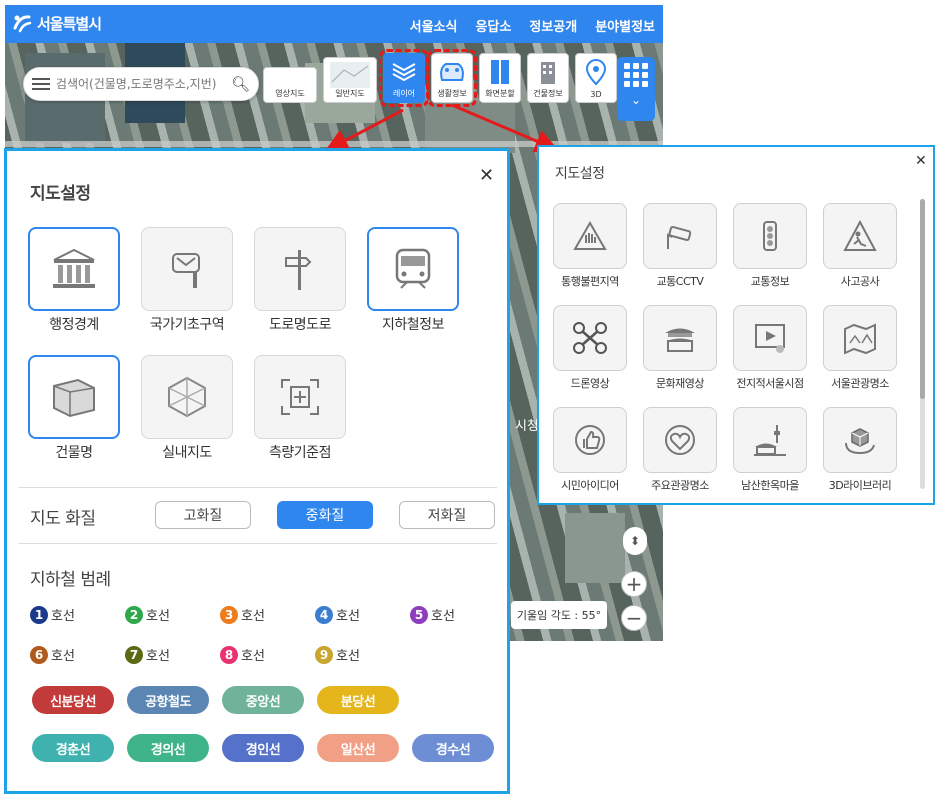  I want to click on survey-point-icon, so click(300, 397).